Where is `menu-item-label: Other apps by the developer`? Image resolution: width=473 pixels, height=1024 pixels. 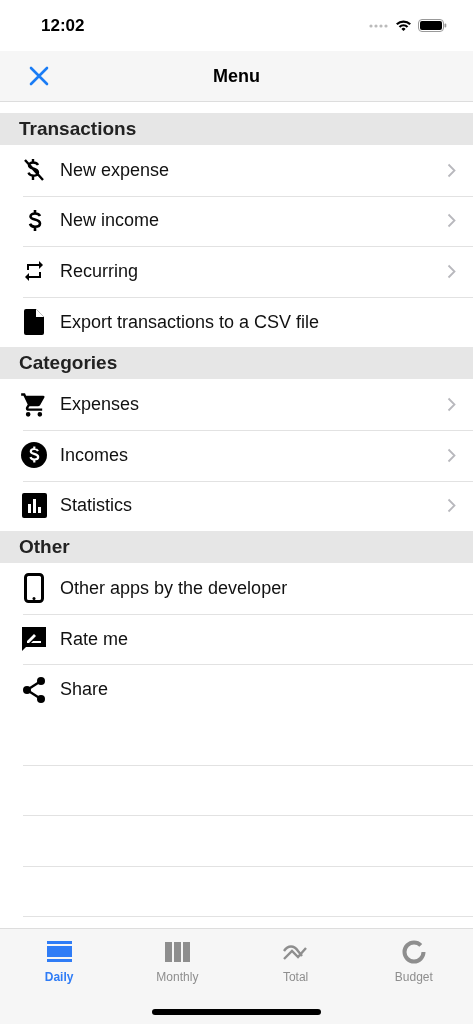
menu-item-label: Other apps by the developer is located at coordinates (174, 588).